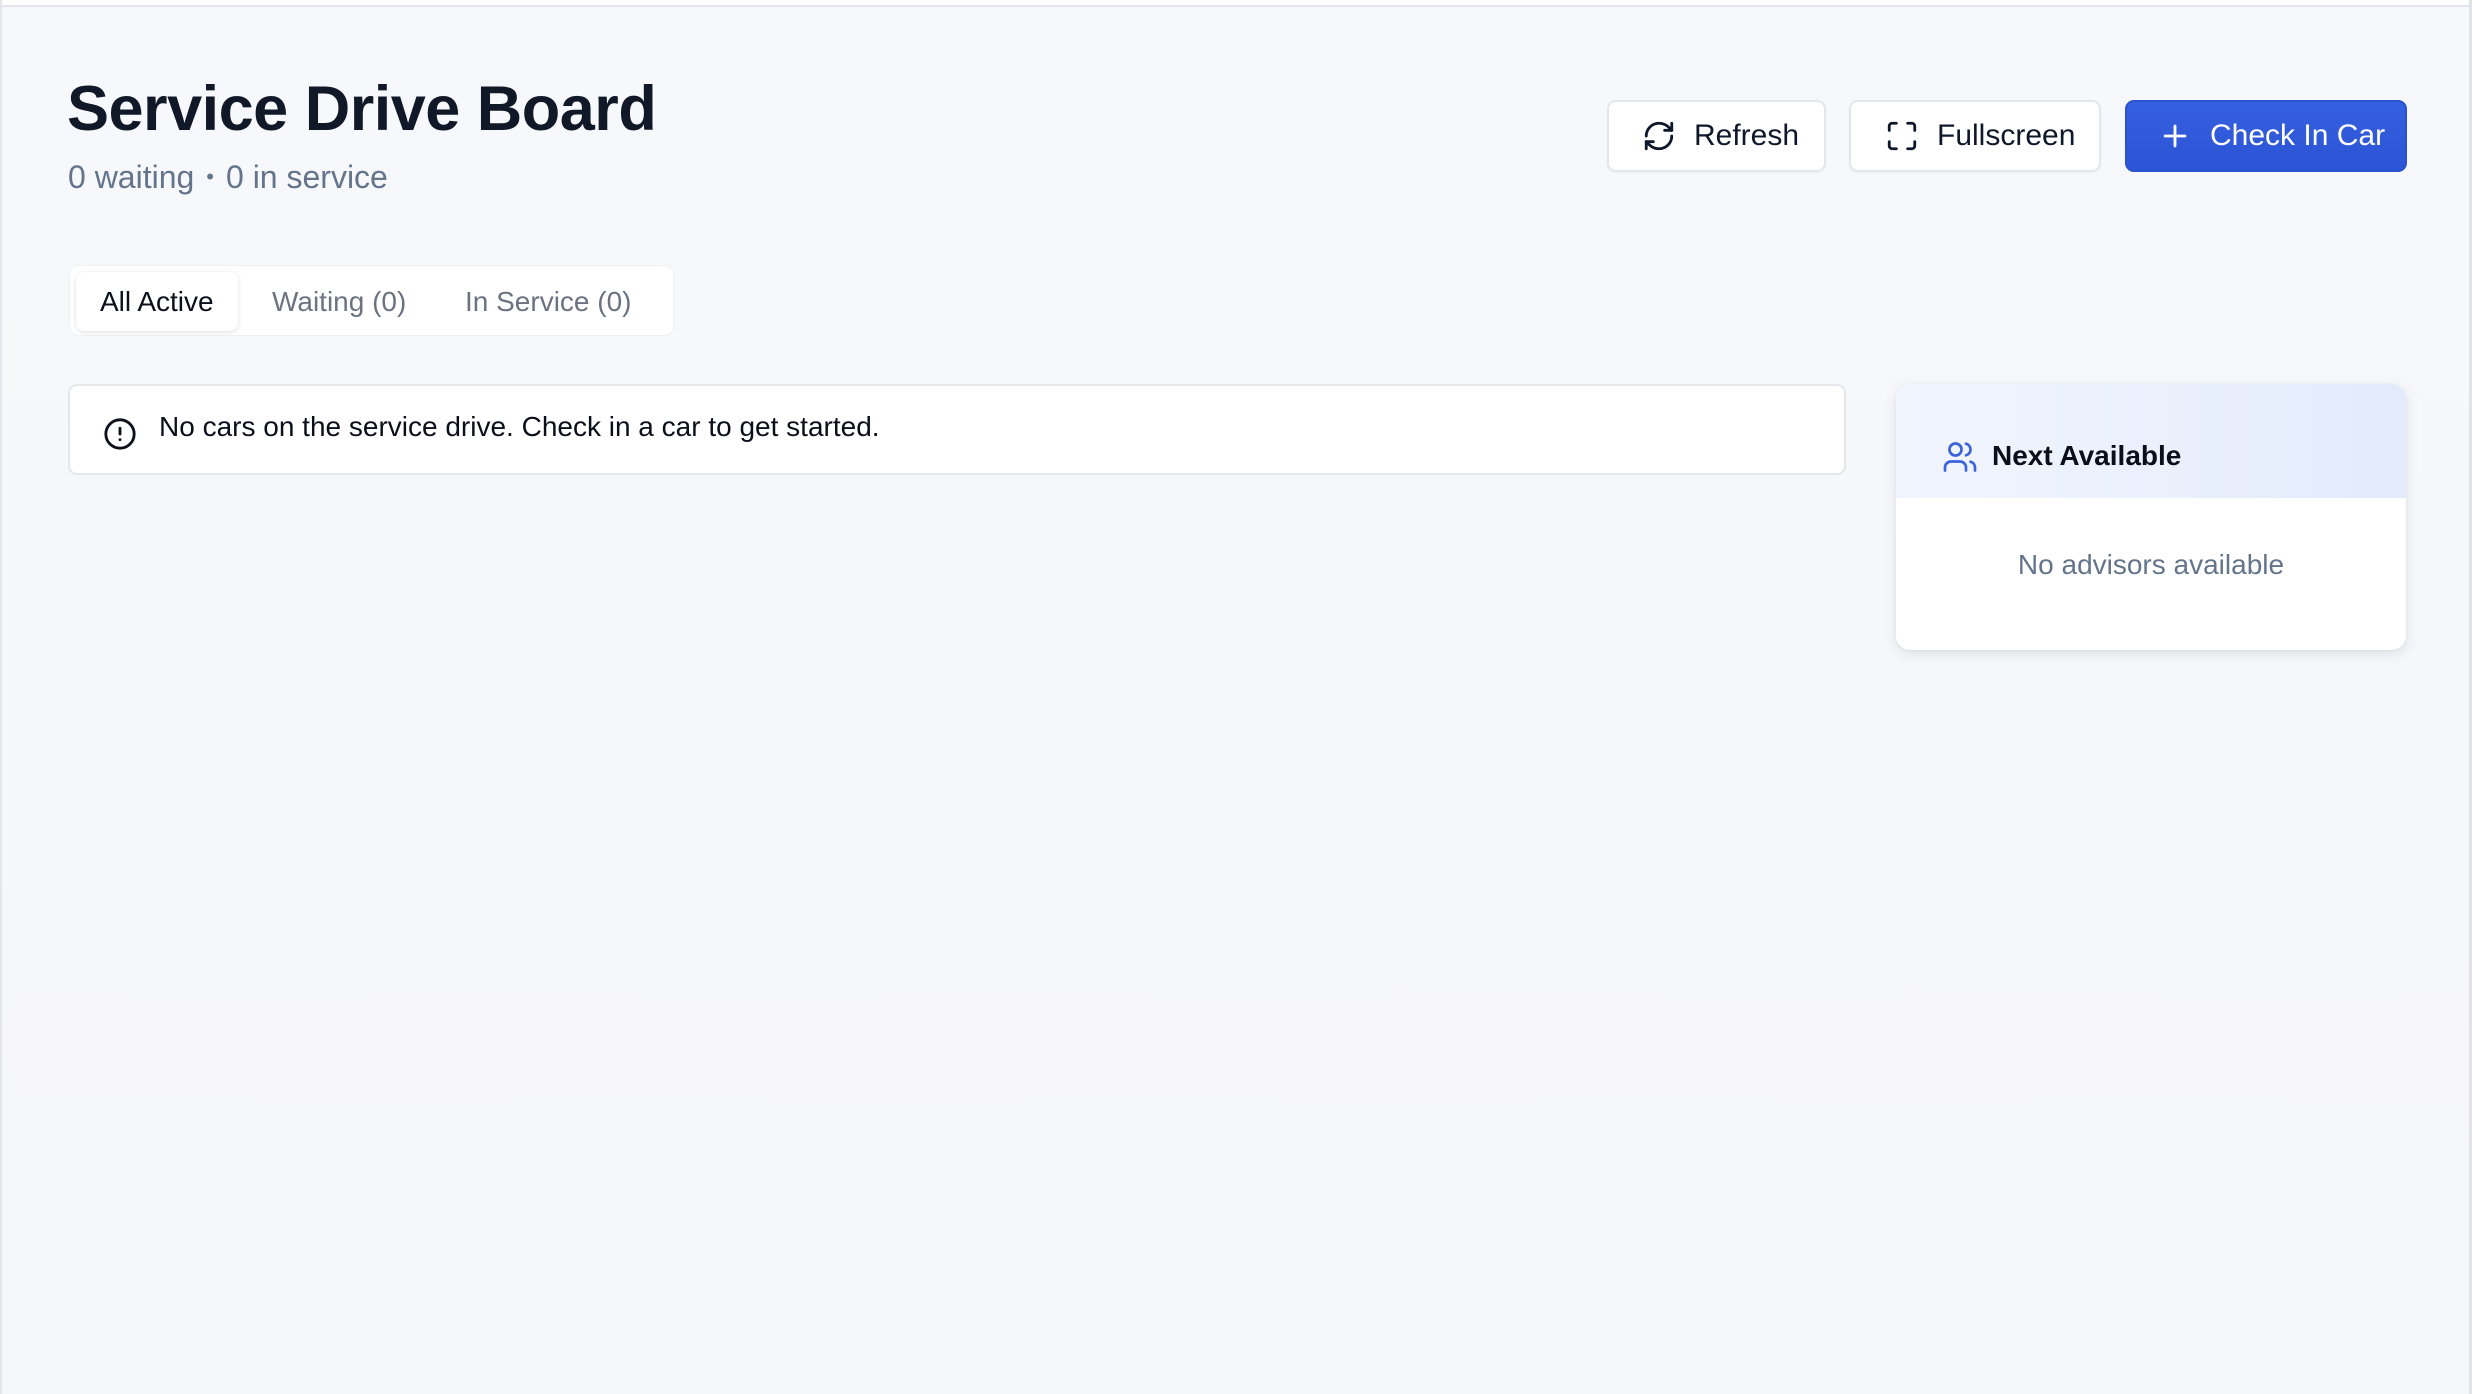  I want to click on board-summary: 0 waiting • 0 in service, so click(228, 177).